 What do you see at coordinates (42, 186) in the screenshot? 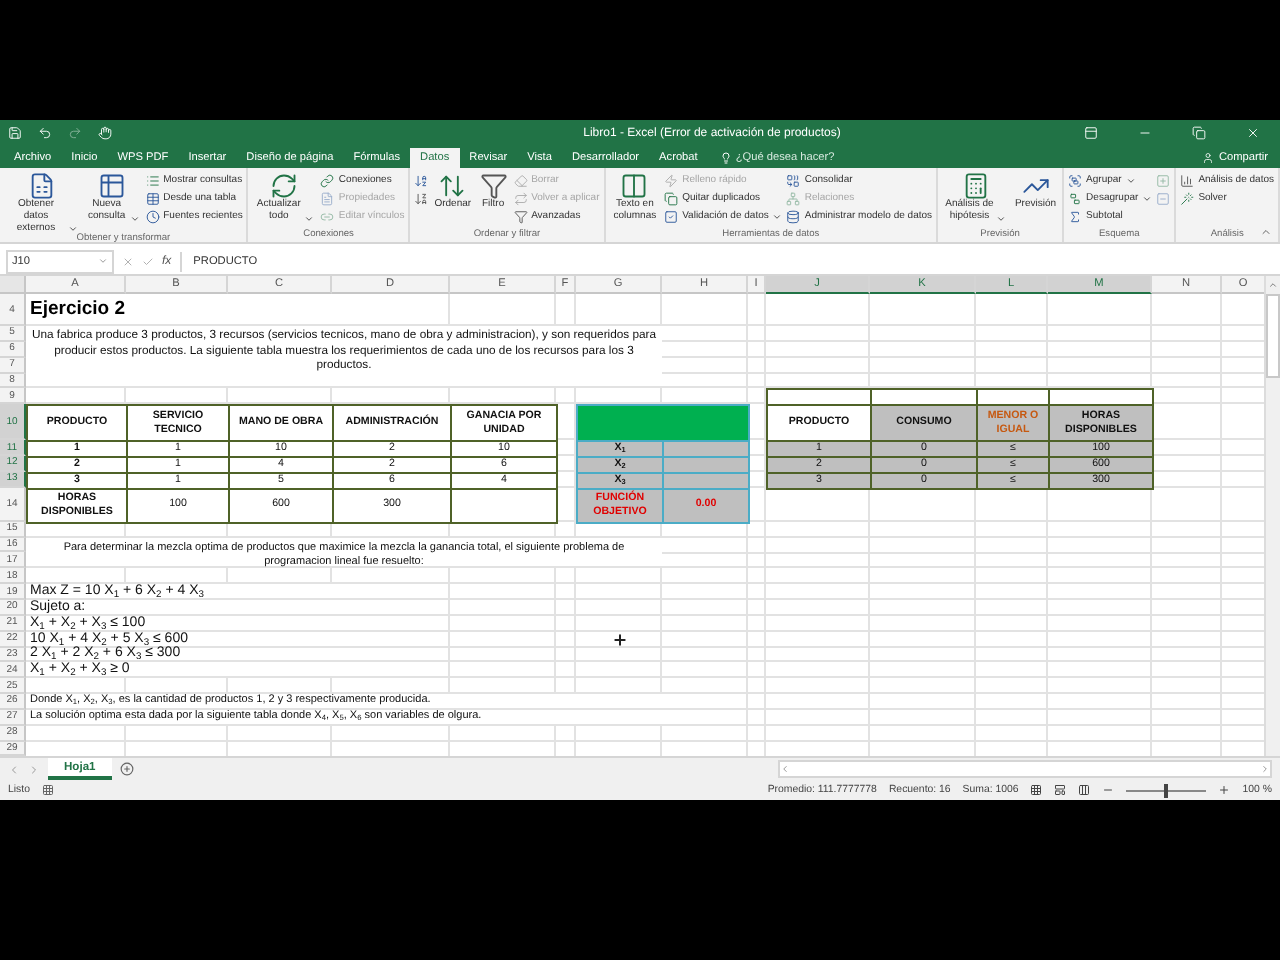
I see `spreadsheet-icon` at bounding box center [42, 186].